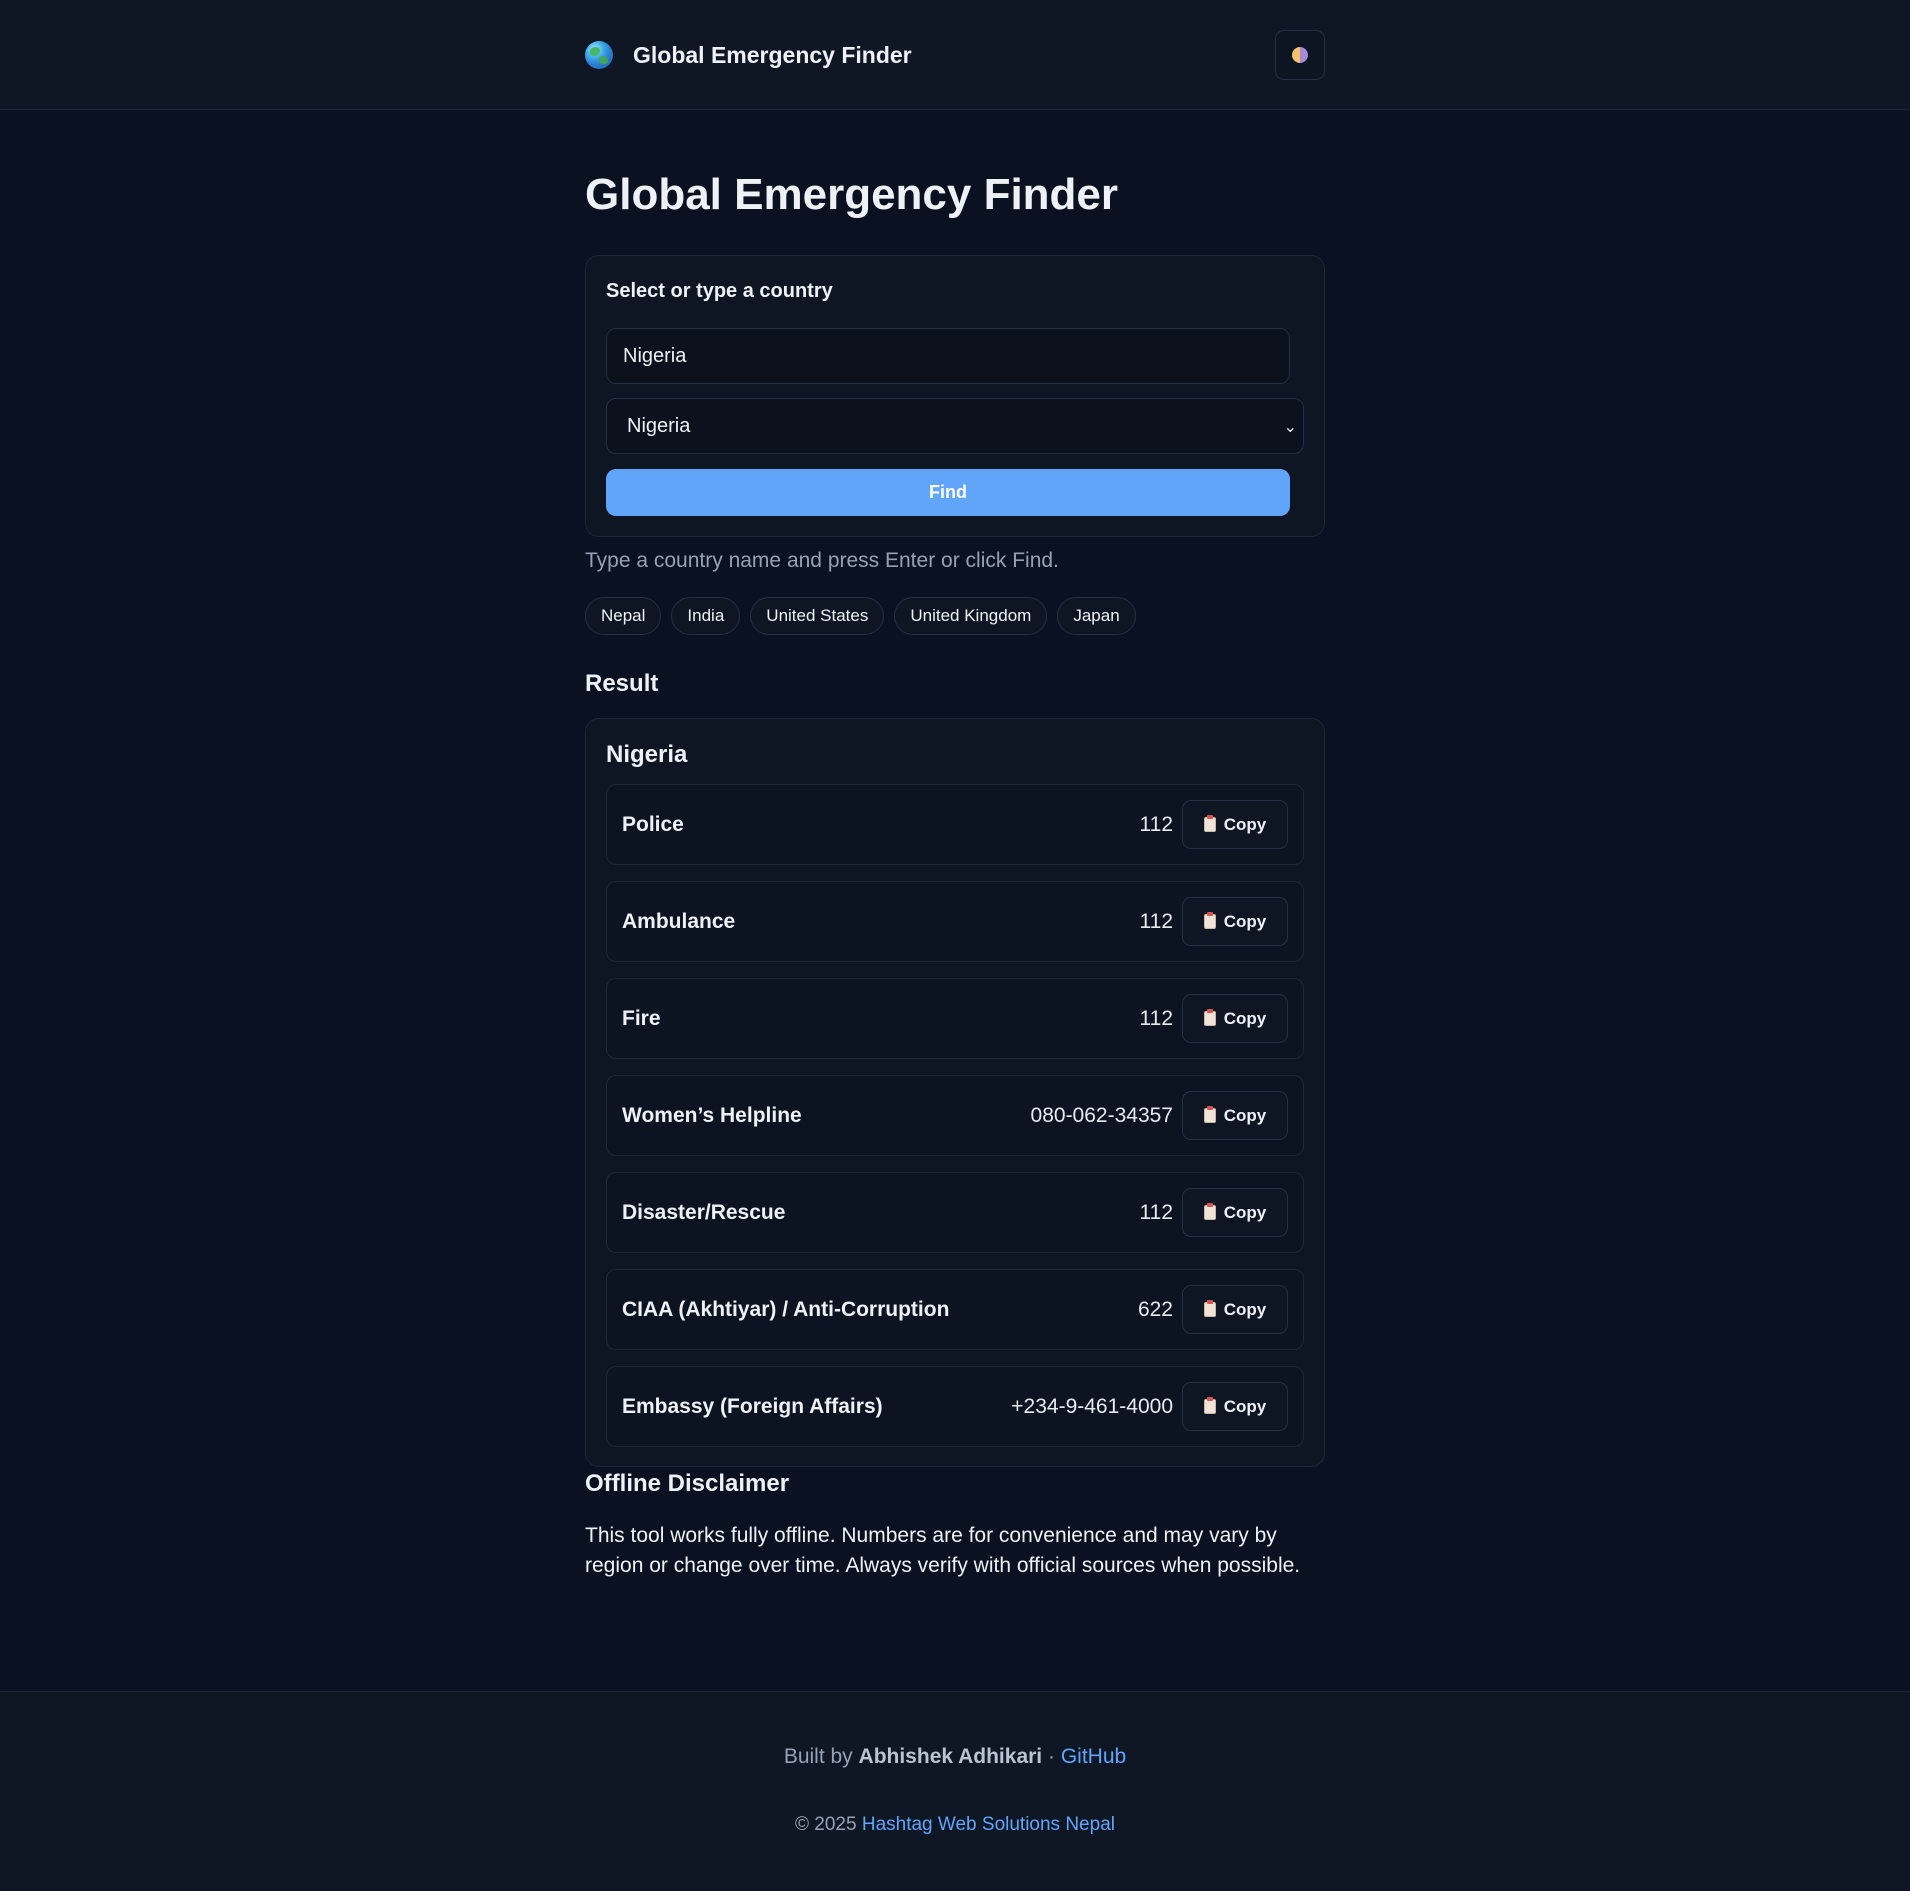 This screenshot has width=1910, height=1891. What do you see at coordinates (641, 1018) in the screenshot?
I see `service-label: Fire` at bounding box center [641, 1018].